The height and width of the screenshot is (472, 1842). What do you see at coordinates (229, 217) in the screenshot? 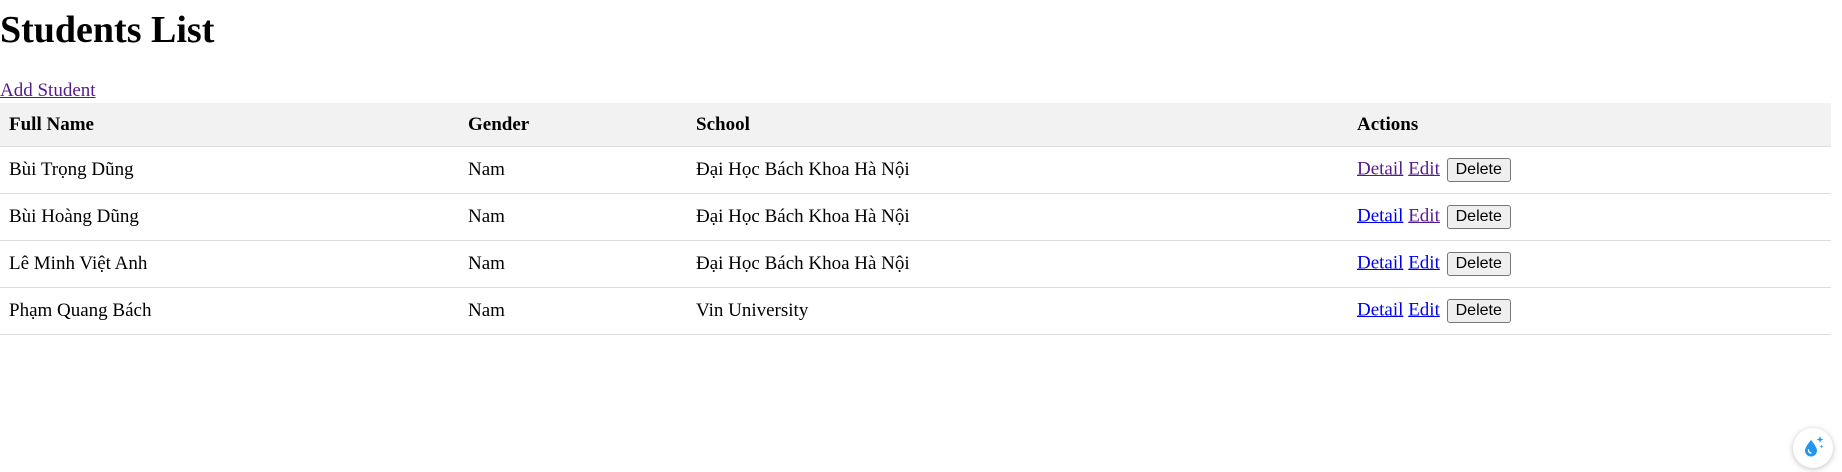
I see `cell-full-name: Bùi Hoàng Dũng` at bounding box center [229, 217].